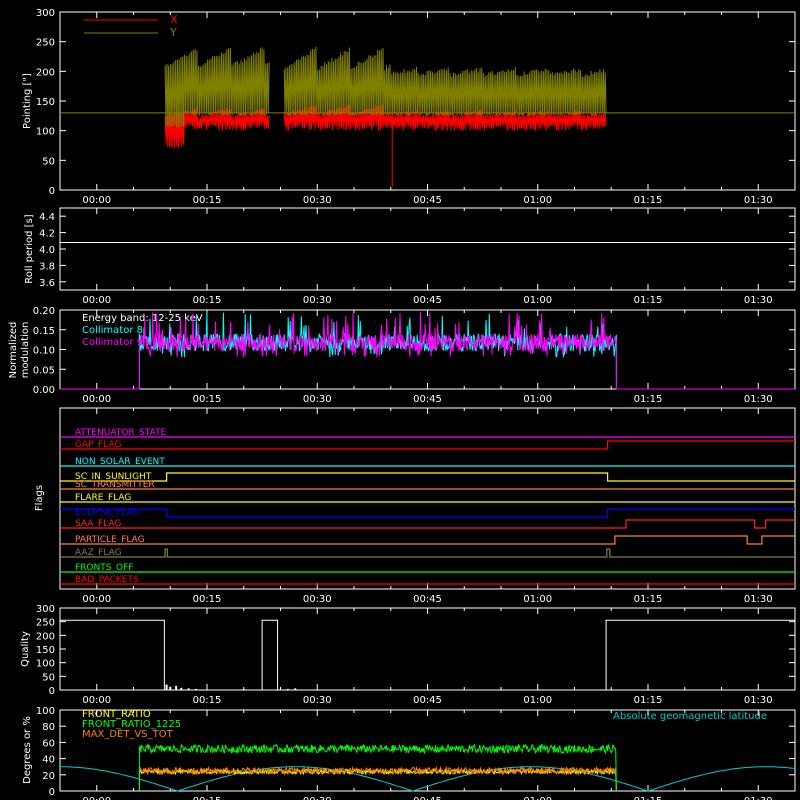 This screenshot has width=800, height=800. I want to click on legend-collimator-9: Collimator 9, so click(112, 342).